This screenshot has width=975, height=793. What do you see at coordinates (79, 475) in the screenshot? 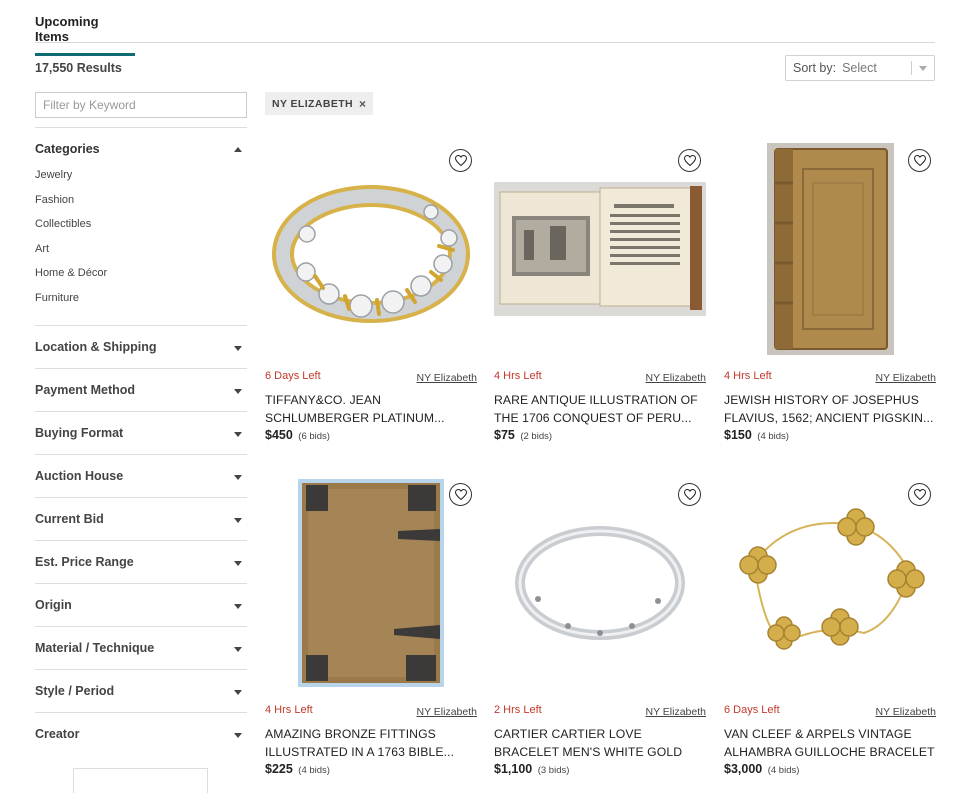
I see `filter-label: Auction House` at bounding box center [79, 475].